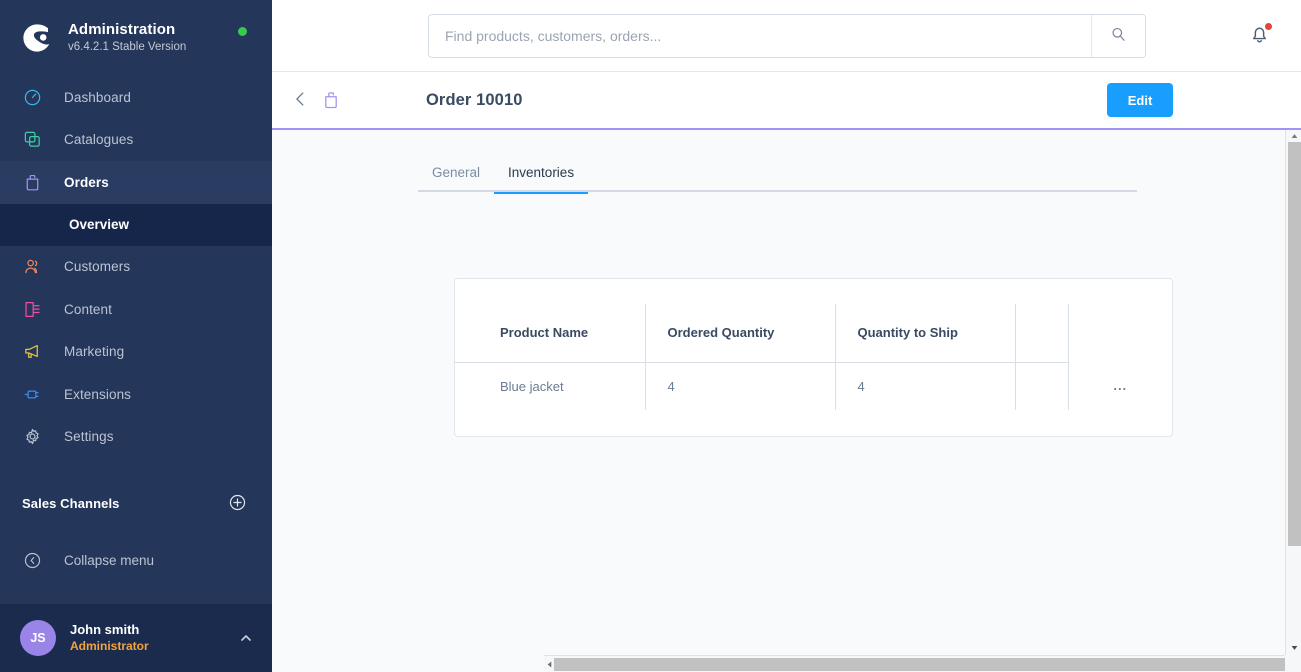 This screenshot has height=672, width=1301. What do you see at coordinates (242, 31) in the screenshot?
I see `status-indicator-dot` at bounding box center [242, 31].